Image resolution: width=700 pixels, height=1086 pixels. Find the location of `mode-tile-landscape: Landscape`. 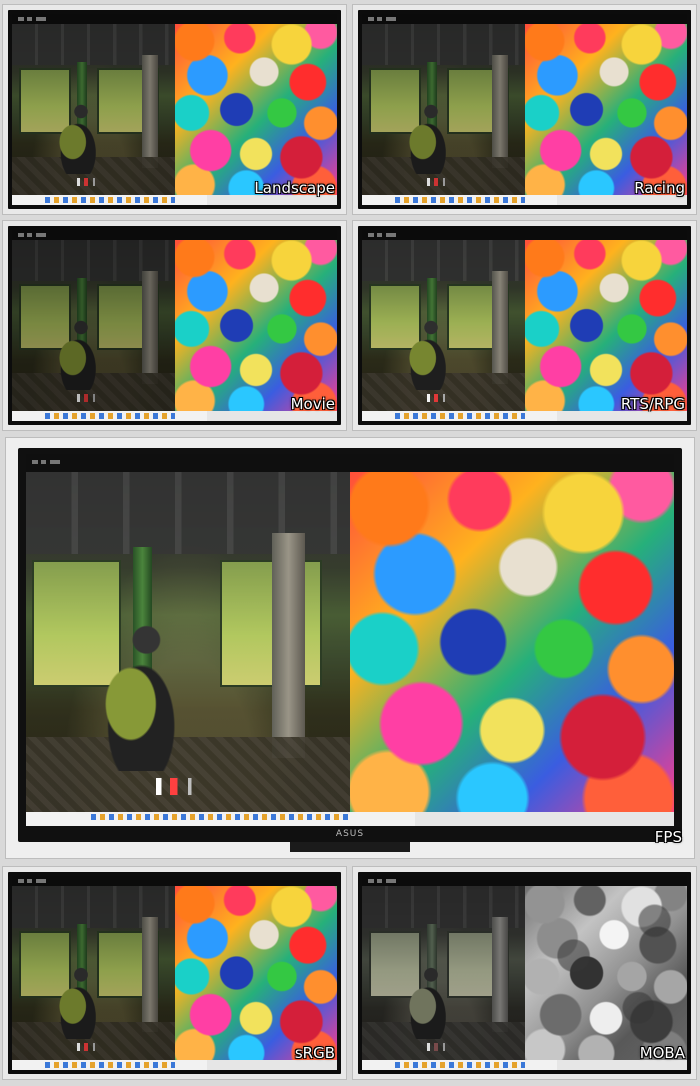

mode-tile-landscape: Landscape is located at coordinates (174, 109).